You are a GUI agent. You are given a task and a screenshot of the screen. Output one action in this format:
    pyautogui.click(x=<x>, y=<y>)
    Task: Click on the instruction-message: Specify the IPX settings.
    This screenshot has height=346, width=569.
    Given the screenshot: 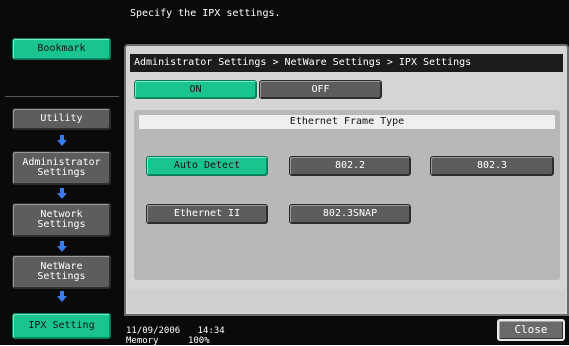 What is the action you would take?
    pyautogui.click(x=346, y=22)
    